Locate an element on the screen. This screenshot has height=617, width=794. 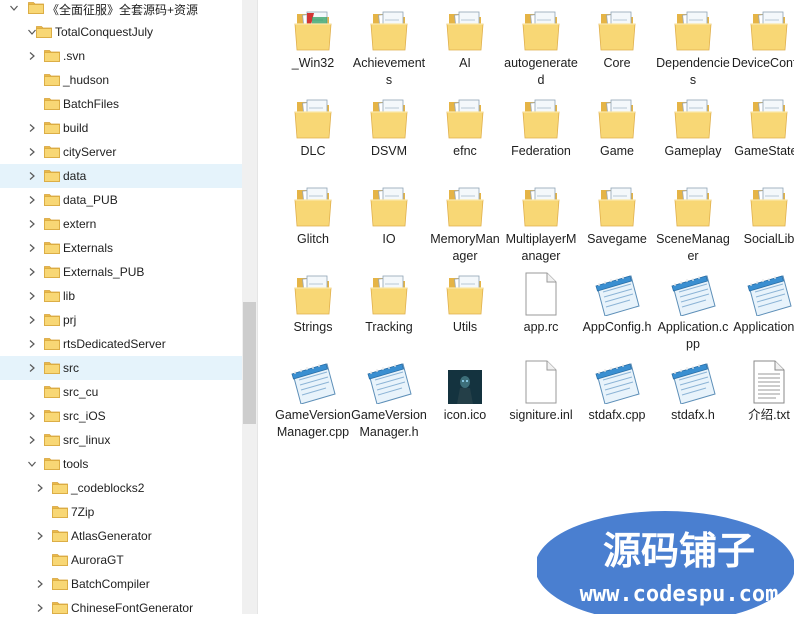
file-item: MultiplayerManager is located at coordinates (541, 223).